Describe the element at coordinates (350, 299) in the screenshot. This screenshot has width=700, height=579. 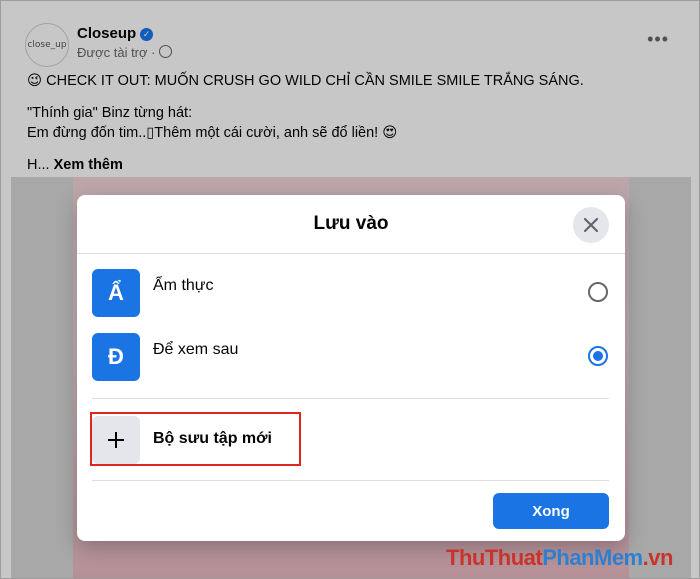
I see `collection-item-am-thuc: Ẩ Ẩm thực` at that location.